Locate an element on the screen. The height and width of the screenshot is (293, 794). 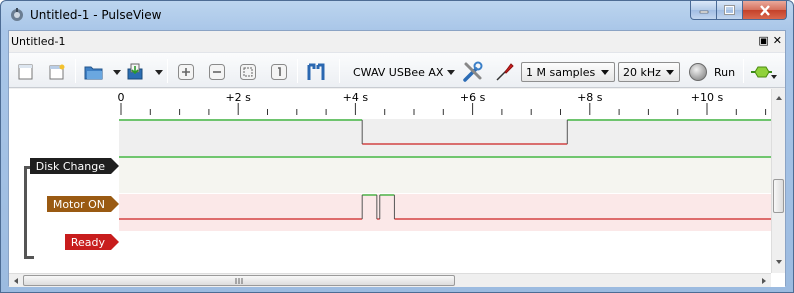
maximize-icon is located at coordinates (729, 10).